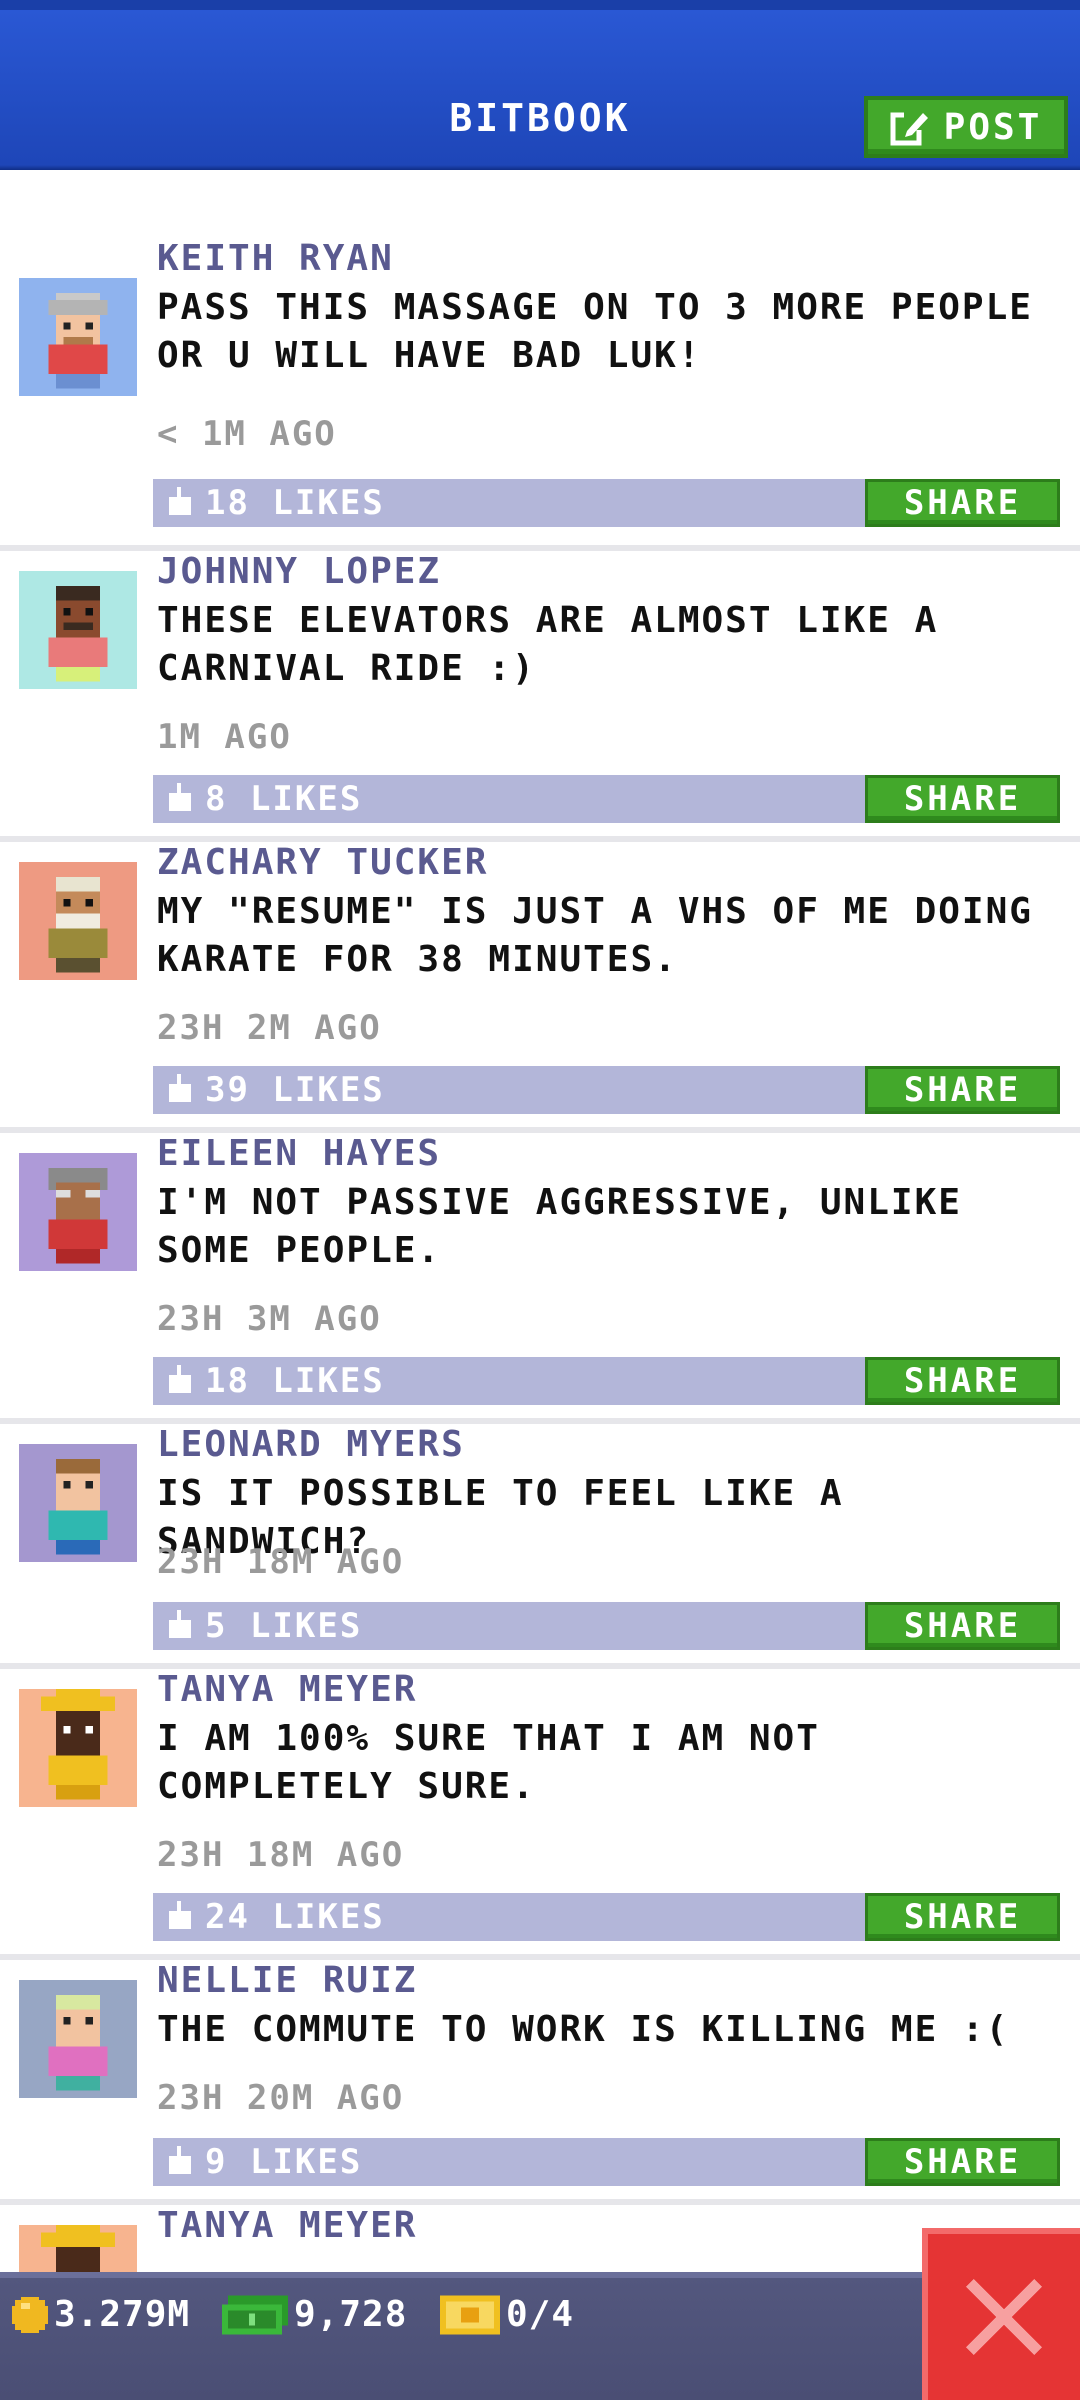 Image resolution: width=1080 pixels, height=2405 pixels. Describe the element at coordinates (606, 1626) in the screenshot. I see `like-bar: 5 LIKES SHARE` at that location.